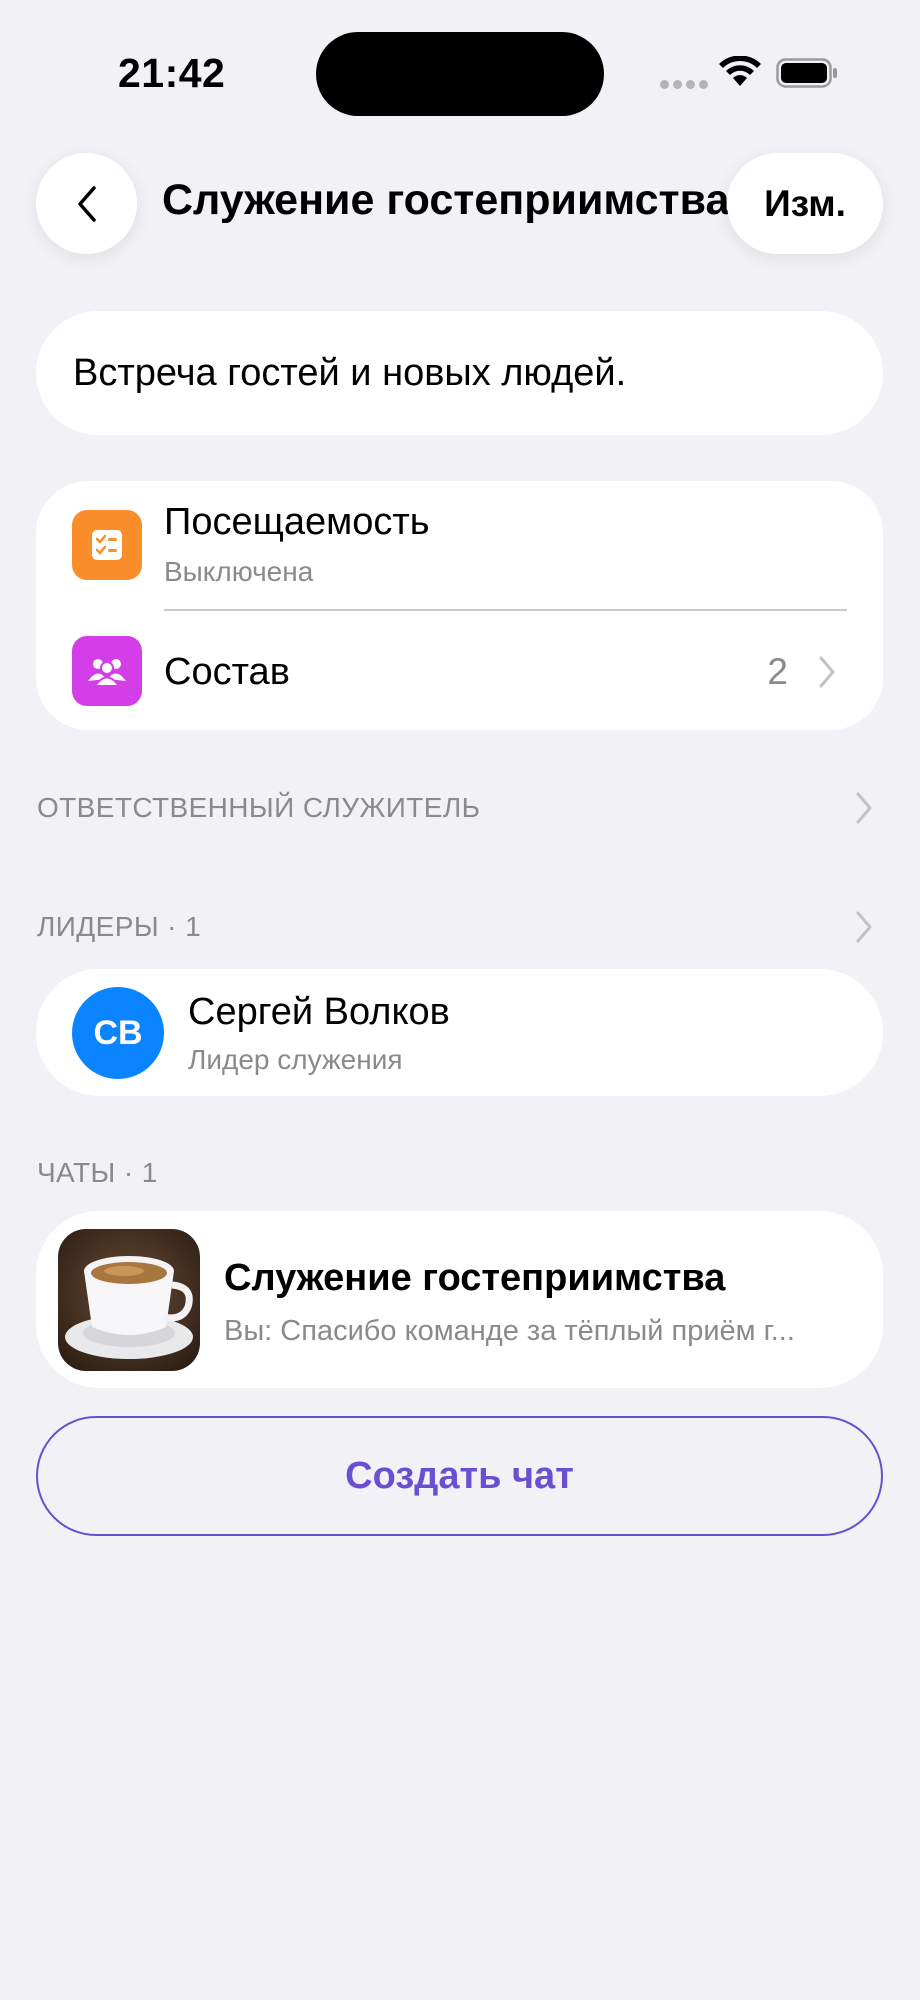 The image size is (920, 2000). I want to click on description-text: Встреча гостей и новых людей., so click(350, 372).